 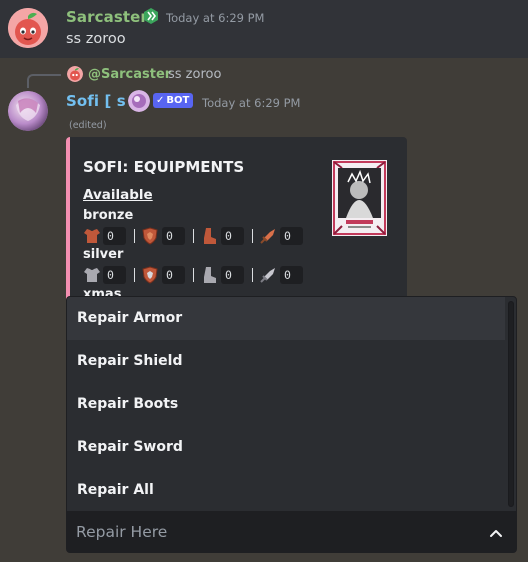 What do you see at coordinates (496, 532) in the screenshot?
I see `chevron-up-icon` at bounding box center [496, 532].